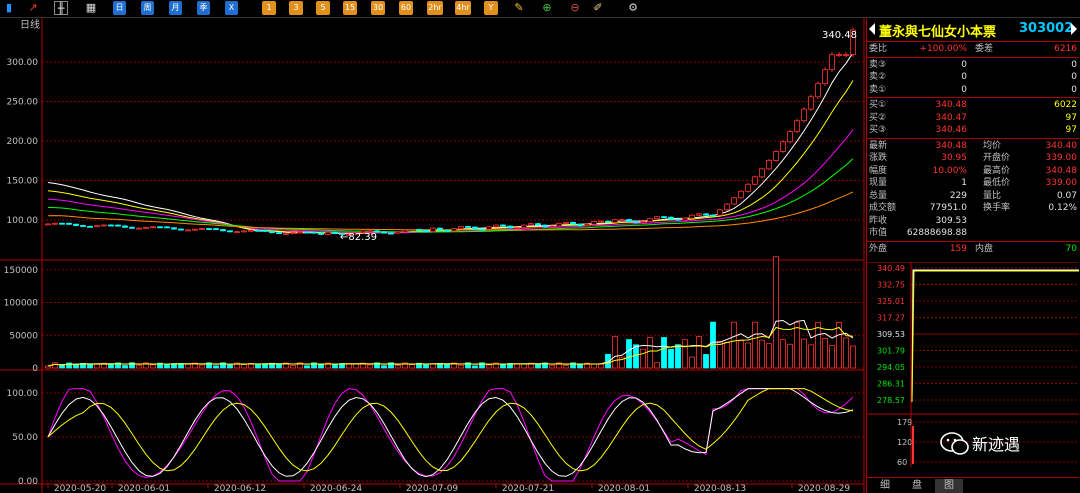 The height and width of the screenshot is (493, 1080). I want to click on period-week-button: 周, so click(147, 8).